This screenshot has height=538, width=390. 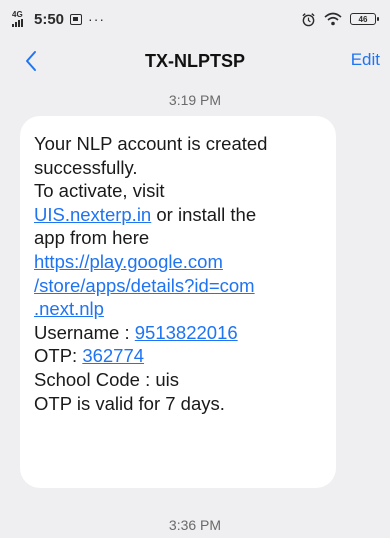 What do you see at coordinates (99, 191) in the screenshot?
I see `message-line: To activate, visit` at bounding box center [99, 191].